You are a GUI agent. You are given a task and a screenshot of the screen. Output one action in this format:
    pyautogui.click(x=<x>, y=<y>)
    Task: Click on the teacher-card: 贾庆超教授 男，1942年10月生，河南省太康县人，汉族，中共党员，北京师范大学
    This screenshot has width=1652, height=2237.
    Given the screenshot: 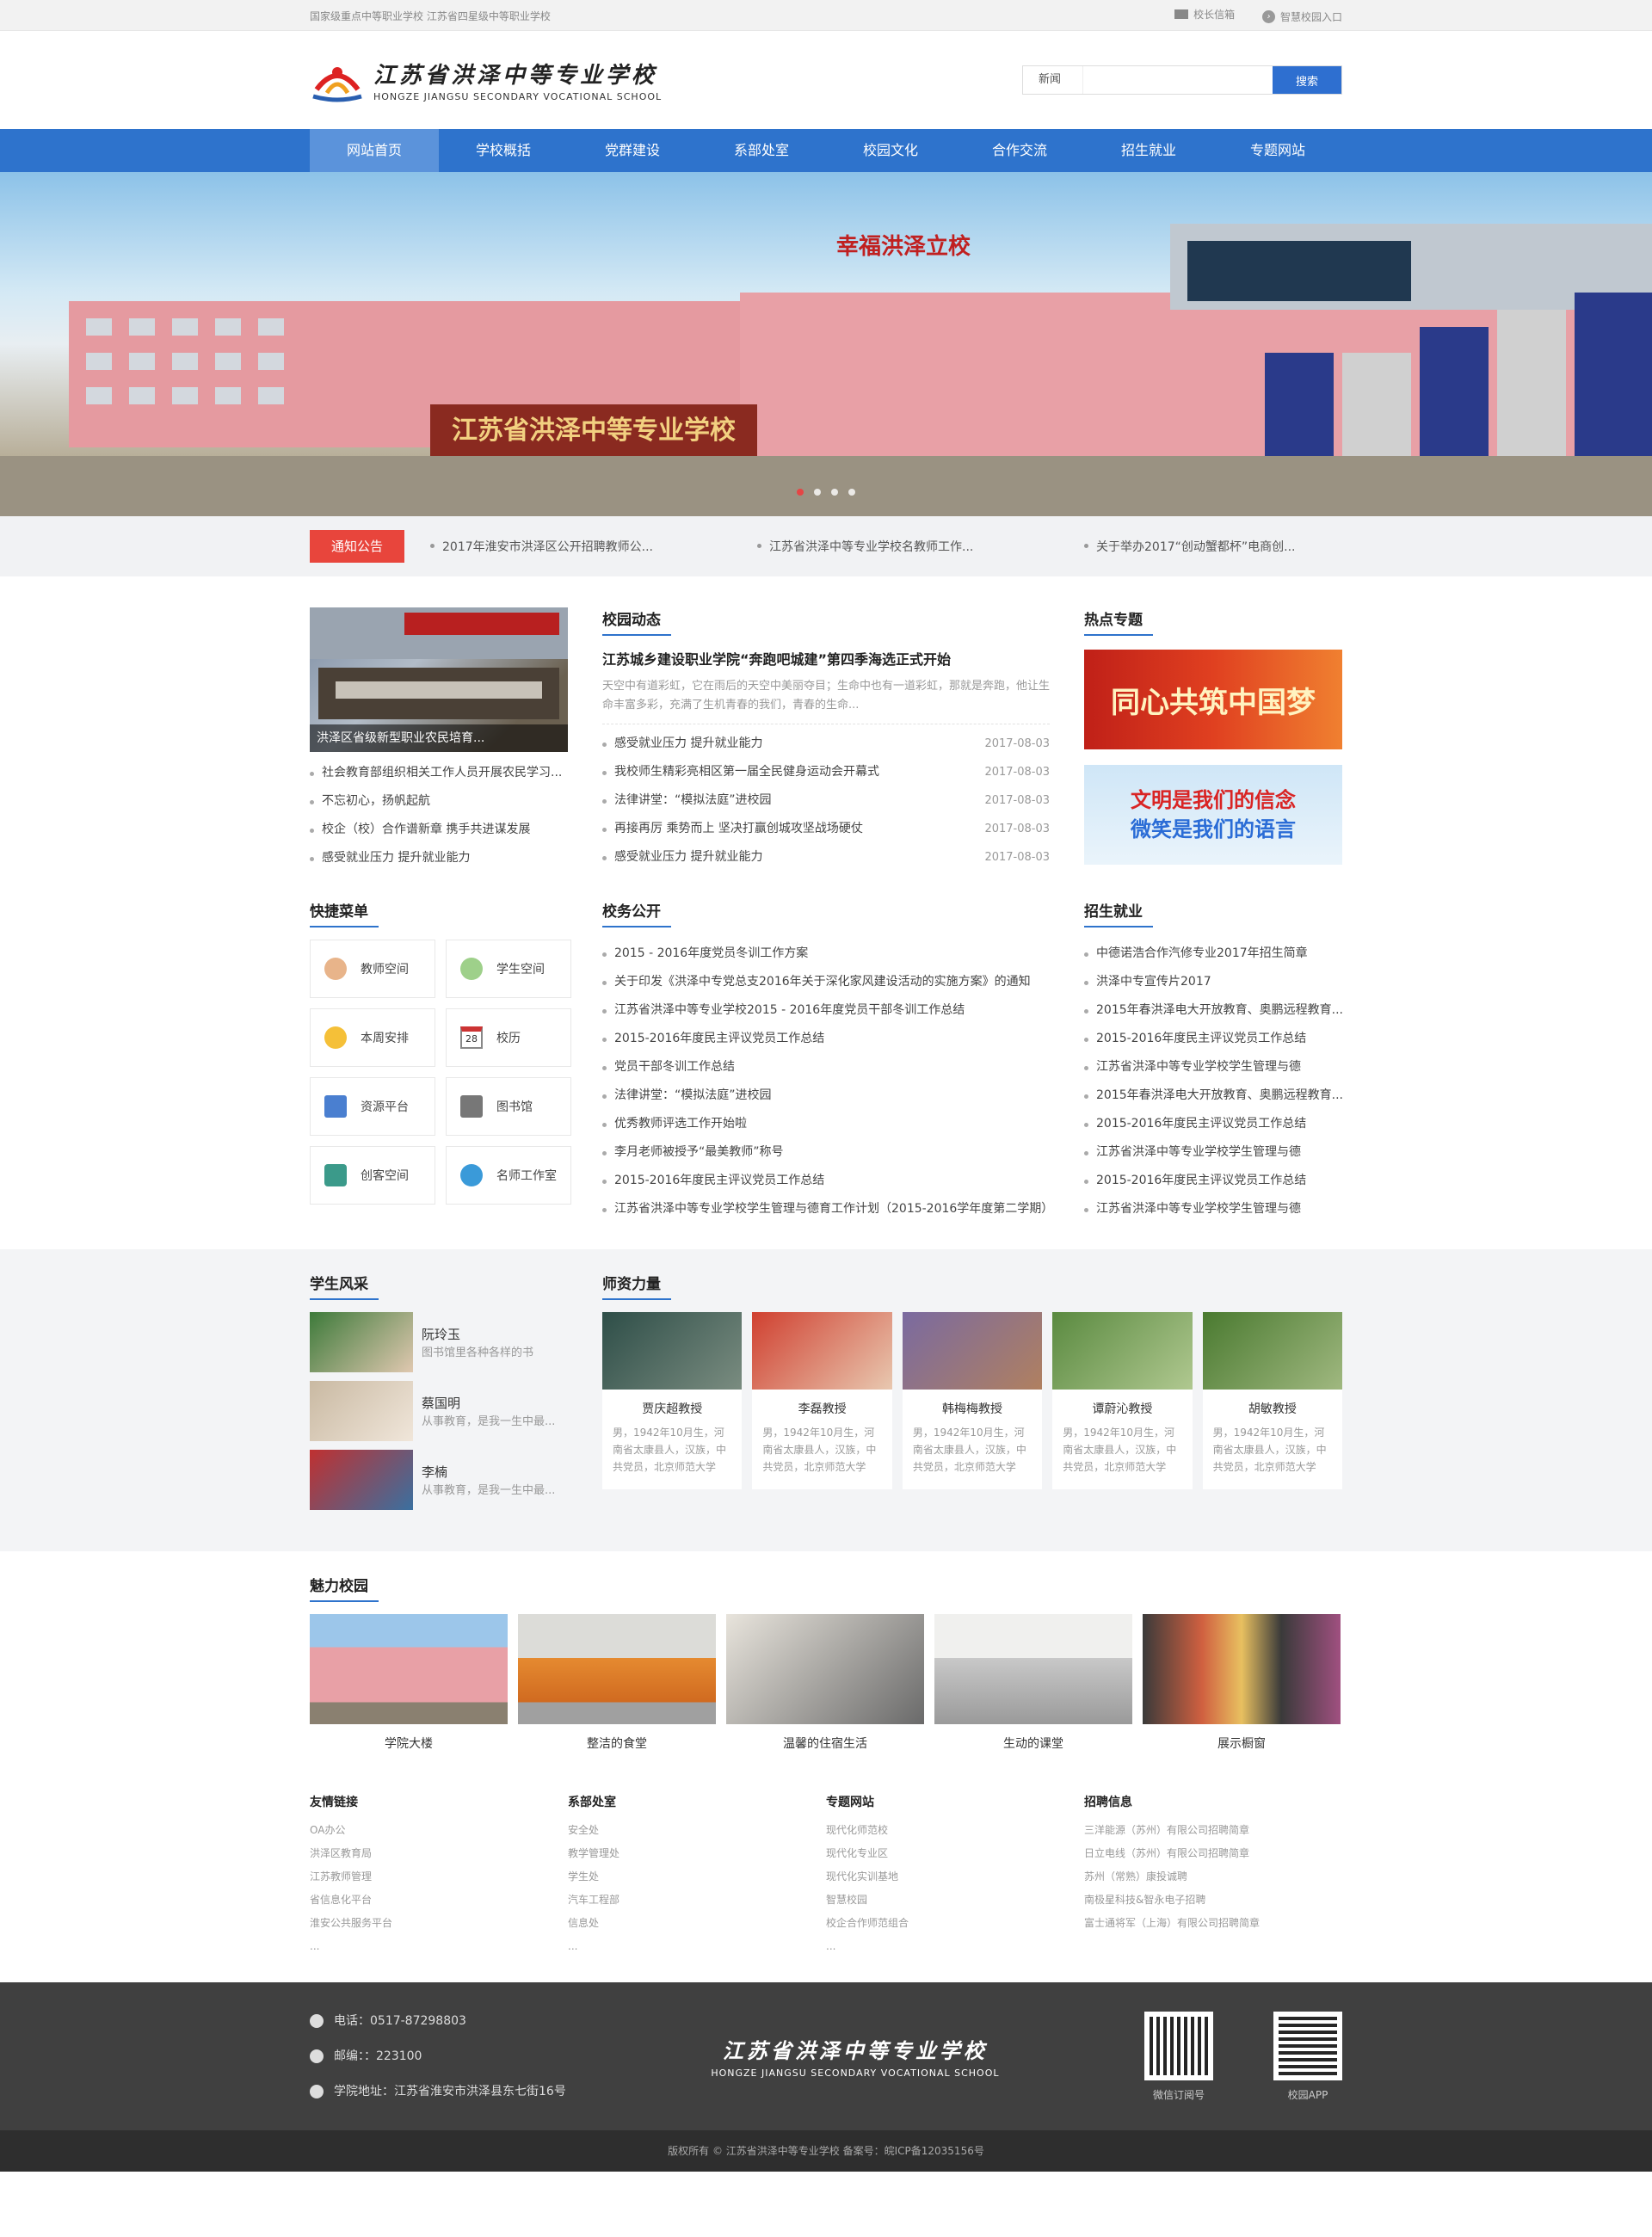 What is the action you would take?
    pyautogui.click(x=672, y=1400)
    